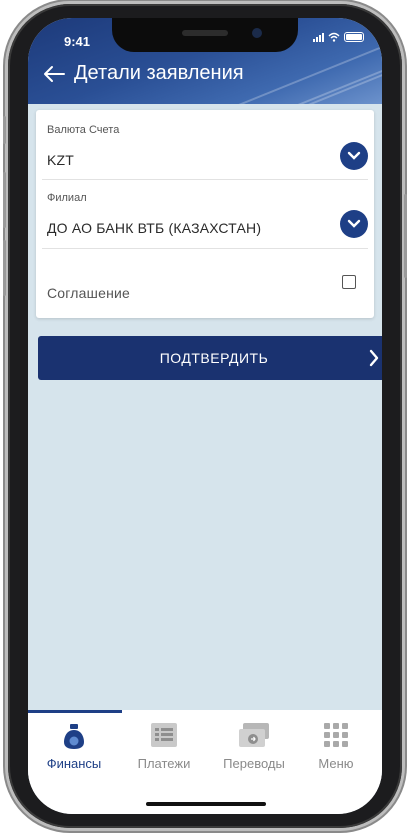  I want to click on bottom-tab-bar: Финансы Платежи Переводы Меню, so click(205, 762).